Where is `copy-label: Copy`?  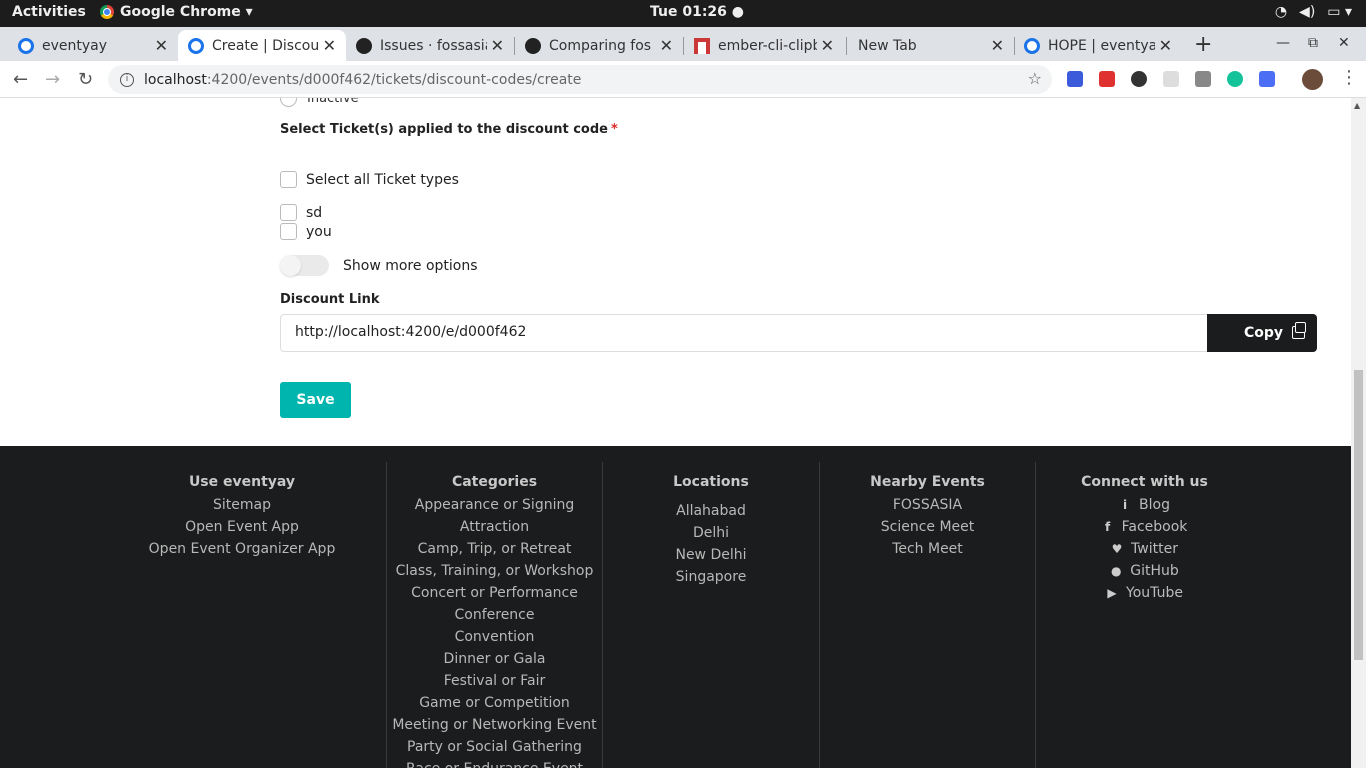
copy-label: Copy is located at coordinates (1264, 333).